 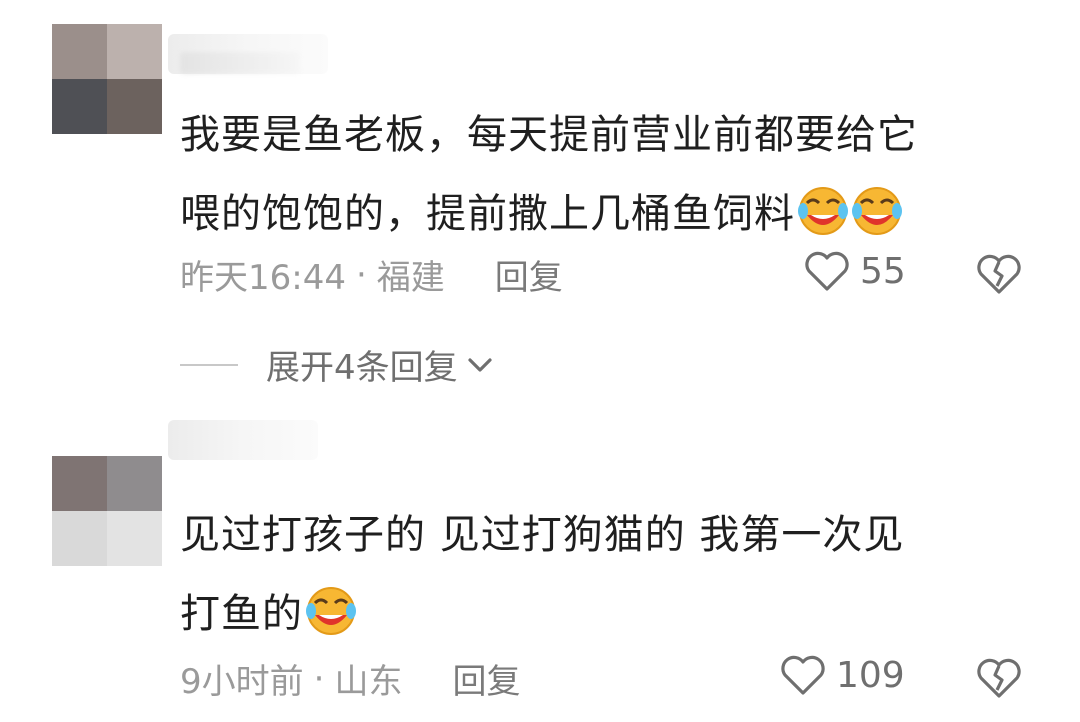 I want to click on comment-text-line: 见过打孩子的 见过打狗猫的 我第一次见, so click(x=542, y=535).